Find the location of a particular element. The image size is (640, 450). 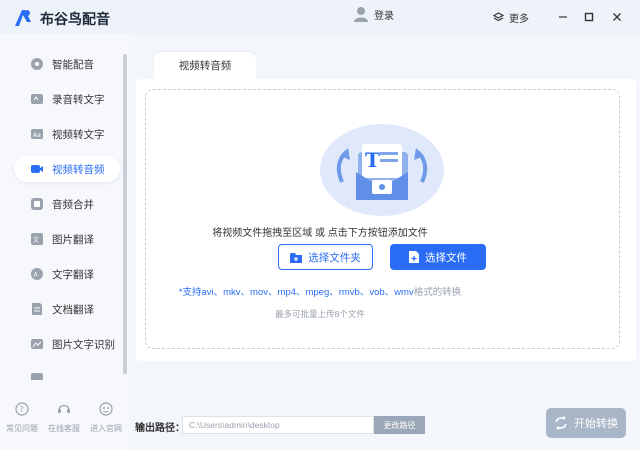

close-icon is located at coordinates (617, 17).